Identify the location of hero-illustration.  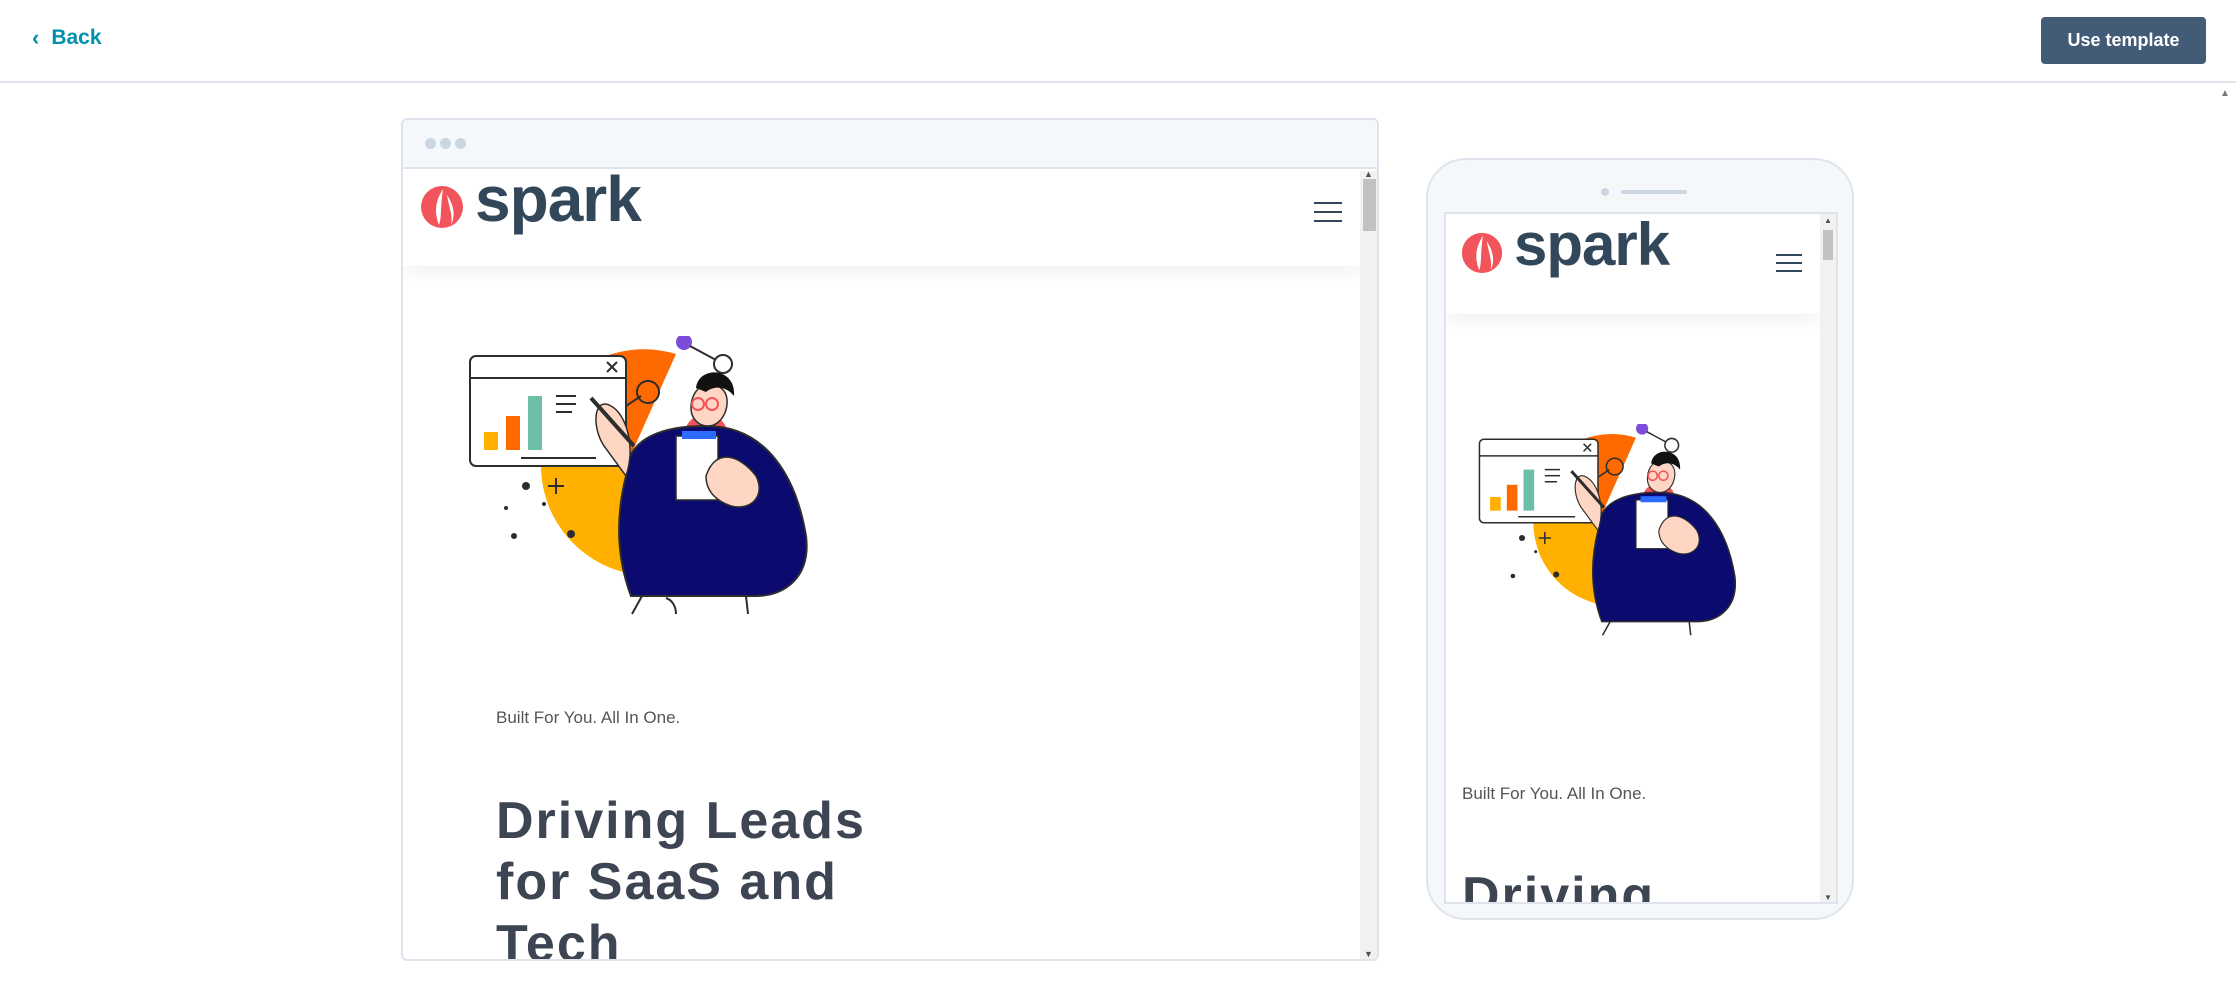
(638, 475).